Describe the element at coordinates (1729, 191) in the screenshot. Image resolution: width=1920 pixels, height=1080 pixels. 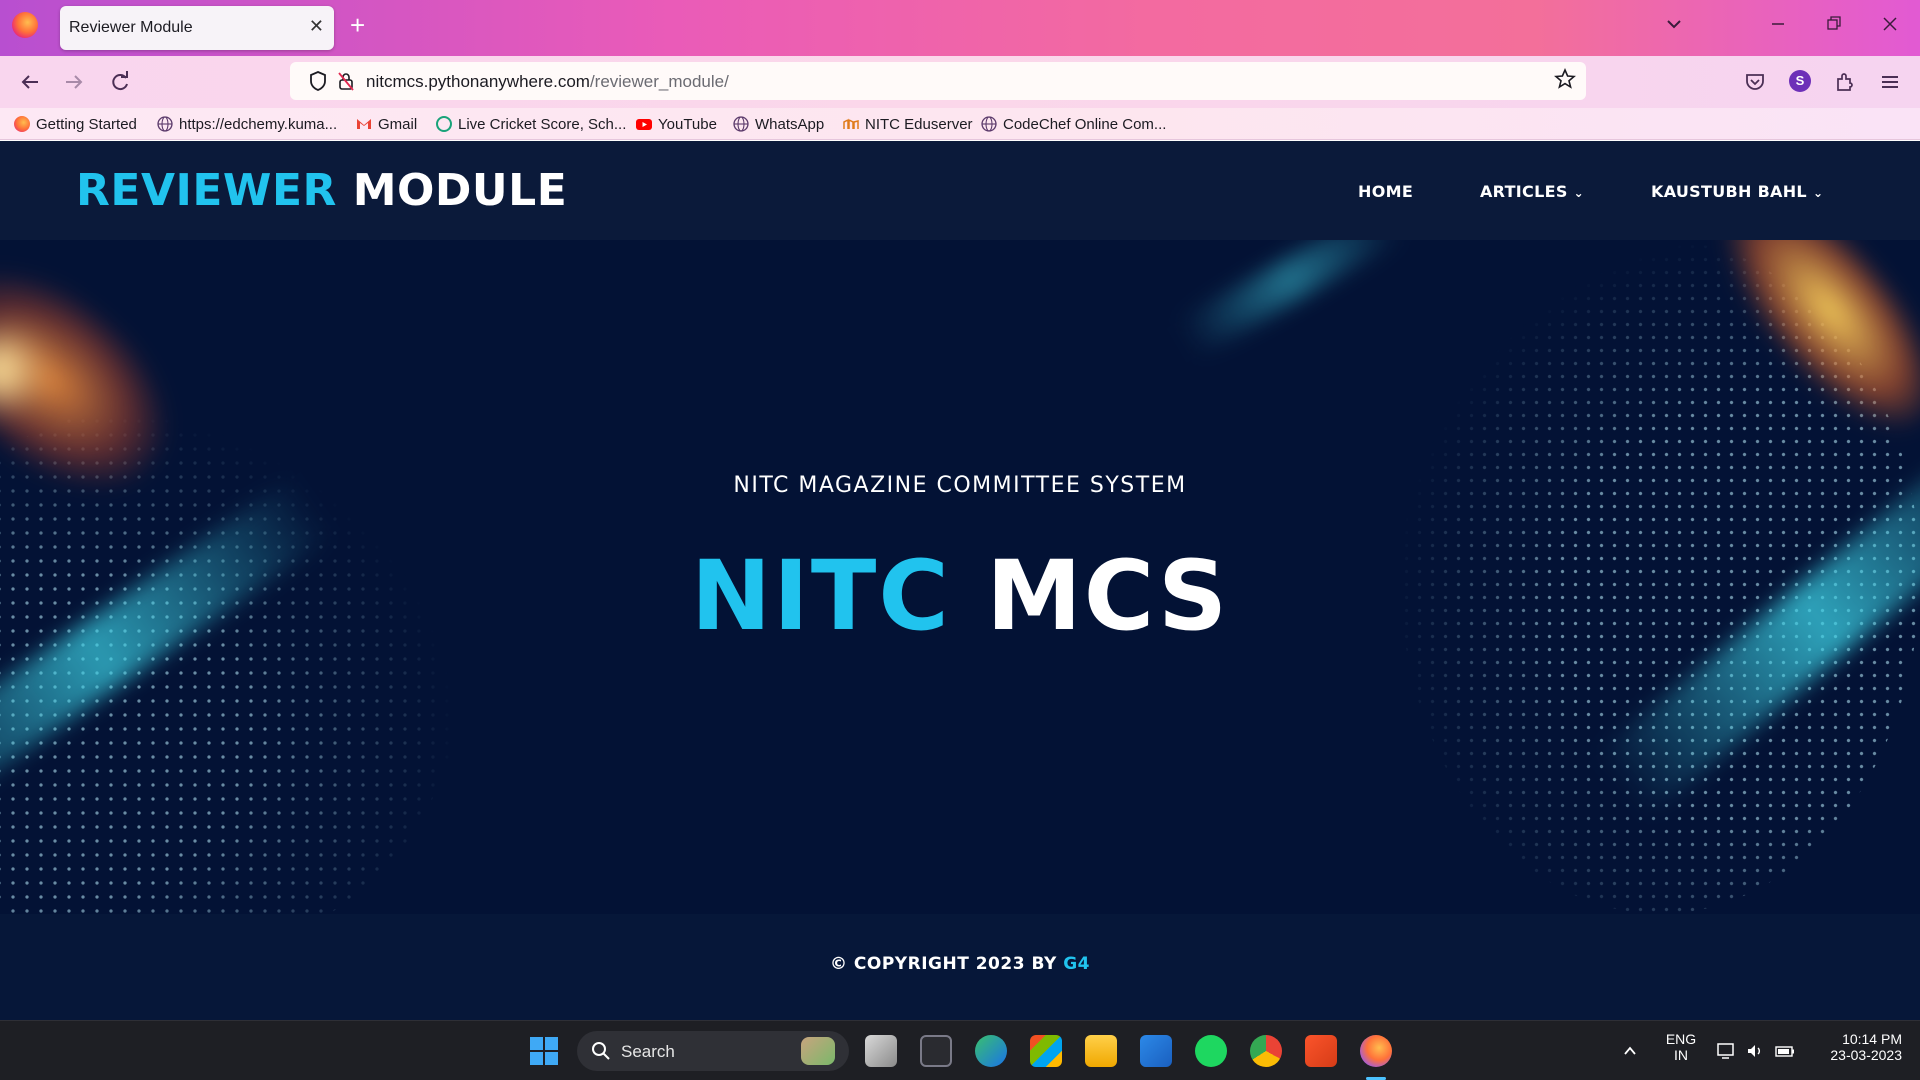
I see `nav-user-label: KAUSTUBH BAHL` at that location.